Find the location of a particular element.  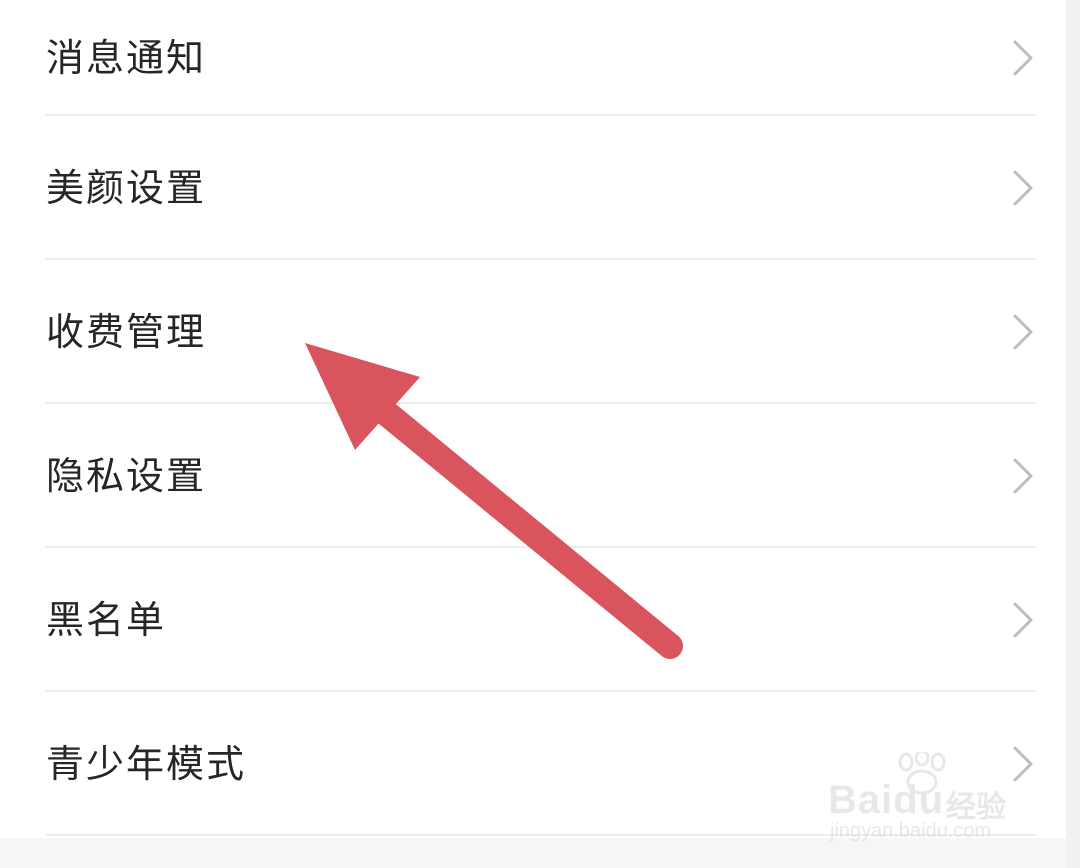

menu-item-message-notification: 消息通知 is located at coordinates (533, 58).